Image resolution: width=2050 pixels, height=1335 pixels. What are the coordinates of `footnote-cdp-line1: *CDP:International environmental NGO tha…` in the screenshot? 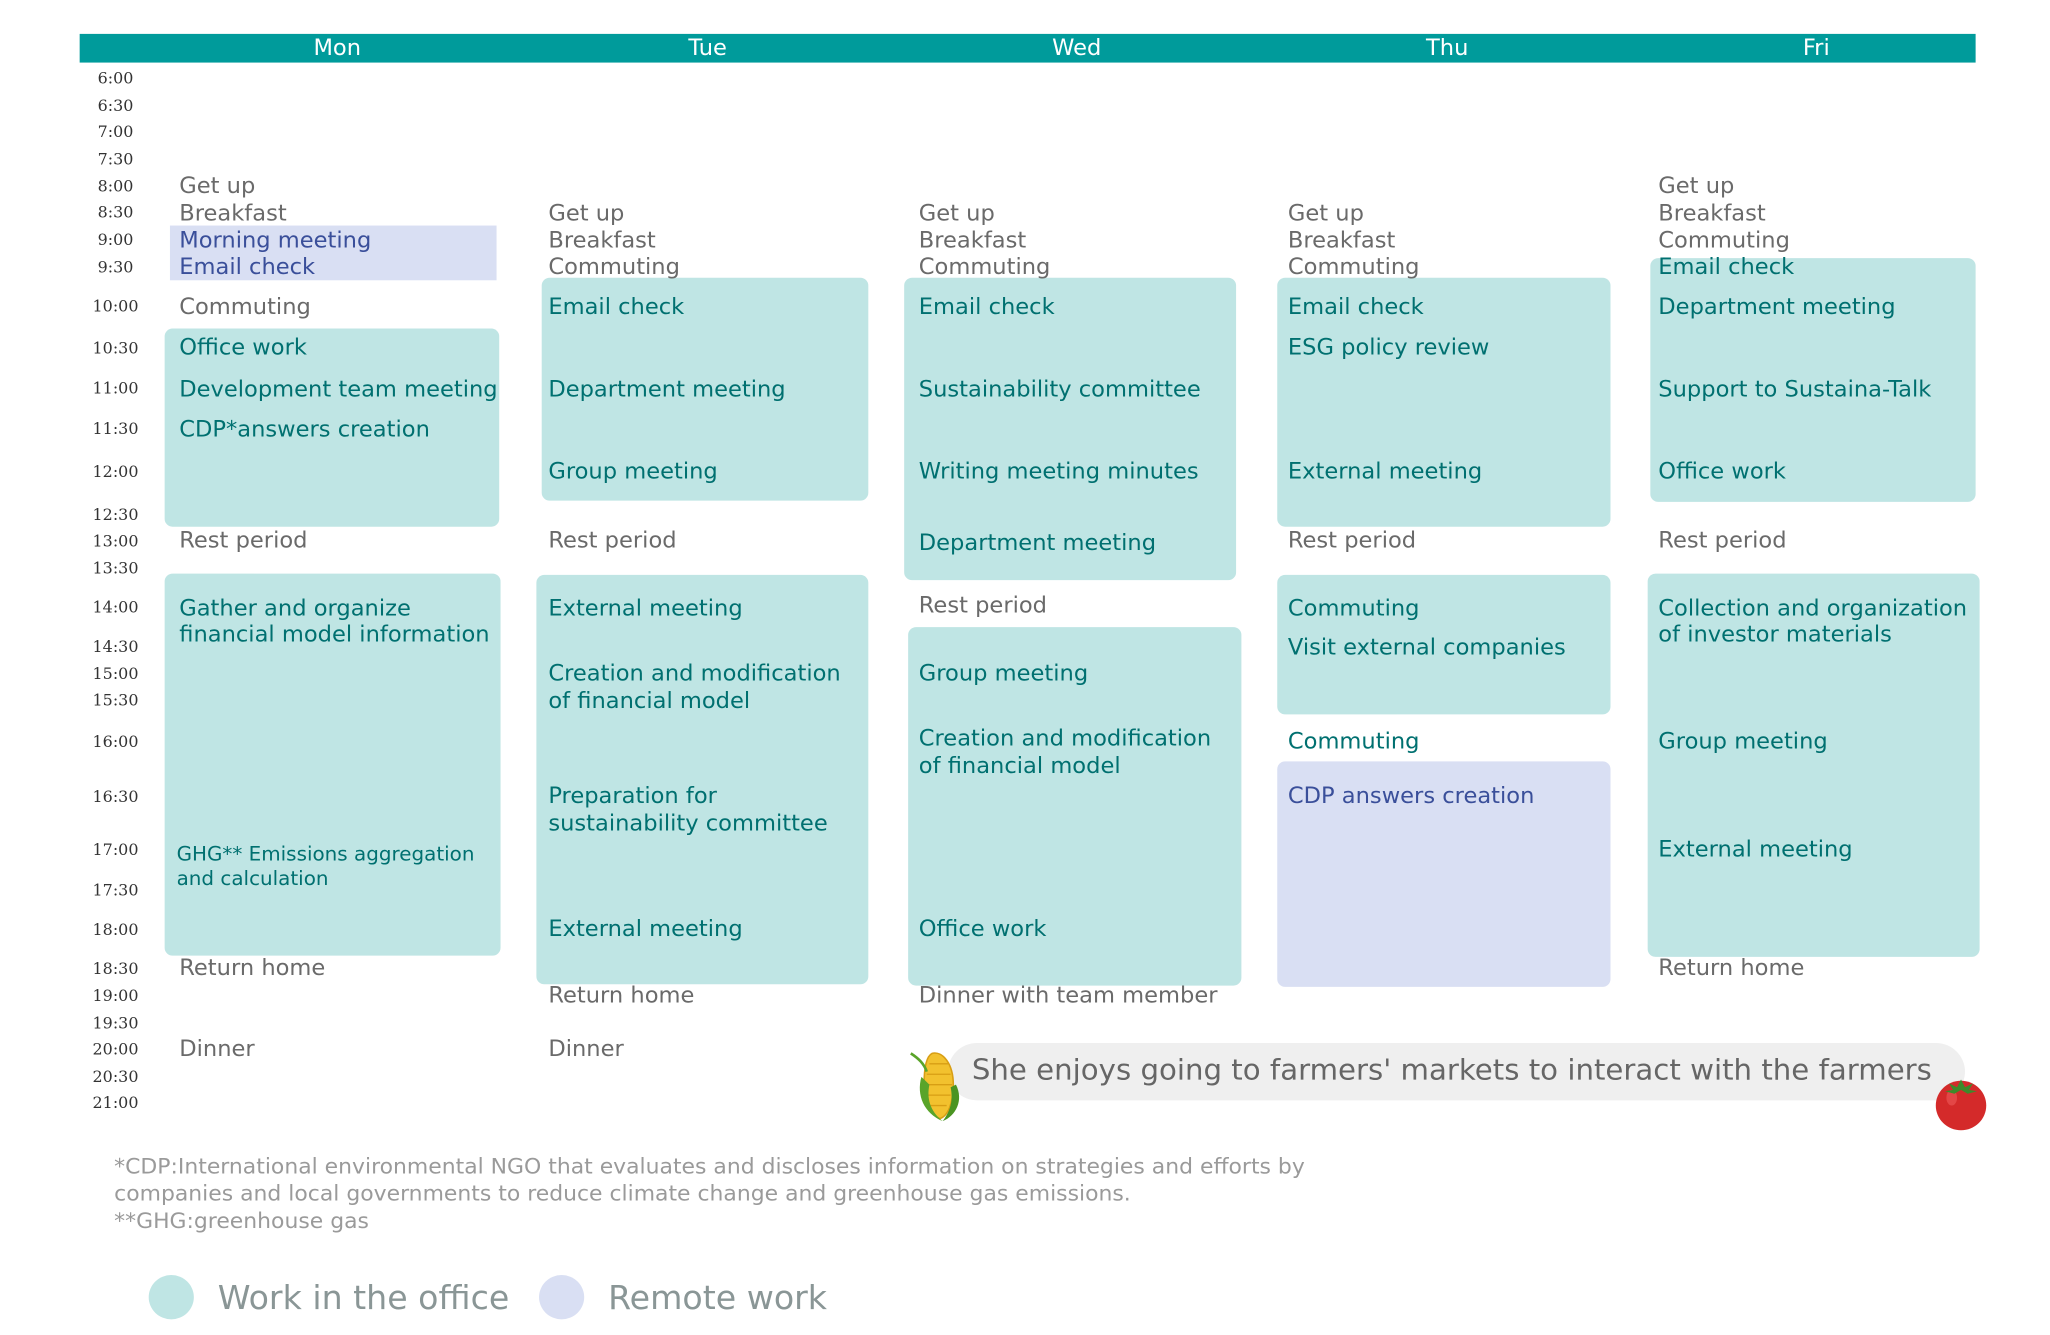 It's located at (709, 1166).